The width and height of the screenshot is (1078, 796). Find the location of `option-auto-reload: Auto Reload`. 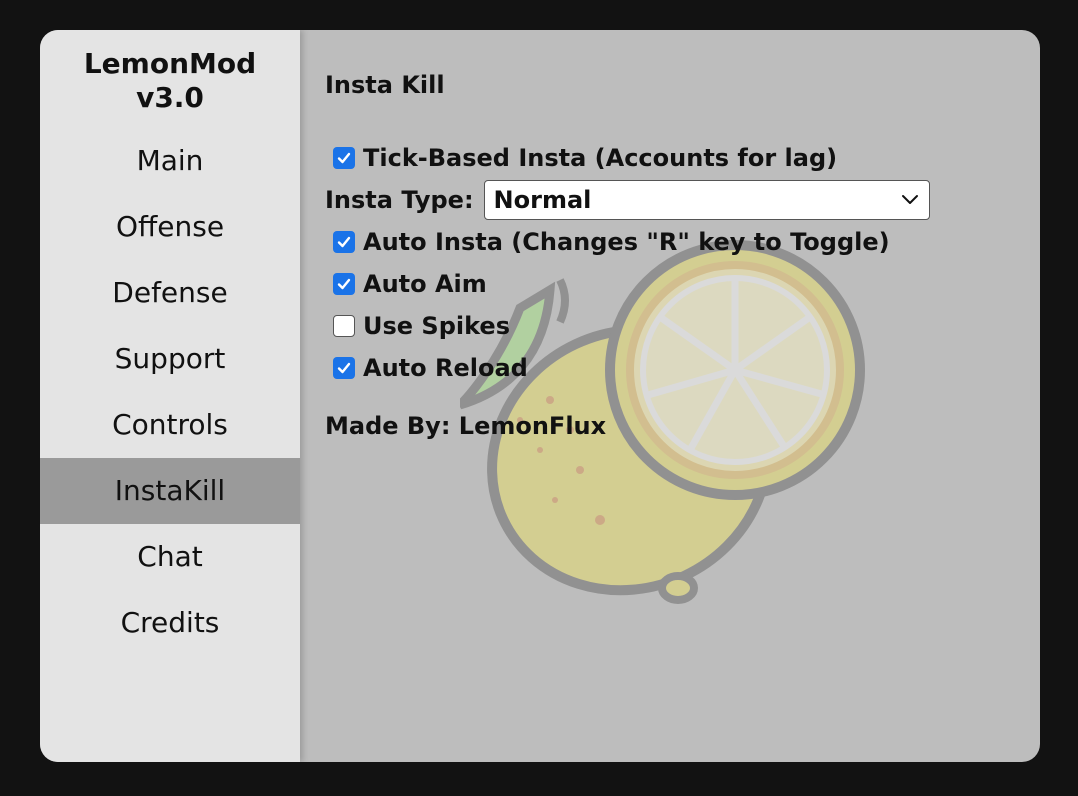

option-auto-reload: Auto Reload is located at coordinates (675, 368).